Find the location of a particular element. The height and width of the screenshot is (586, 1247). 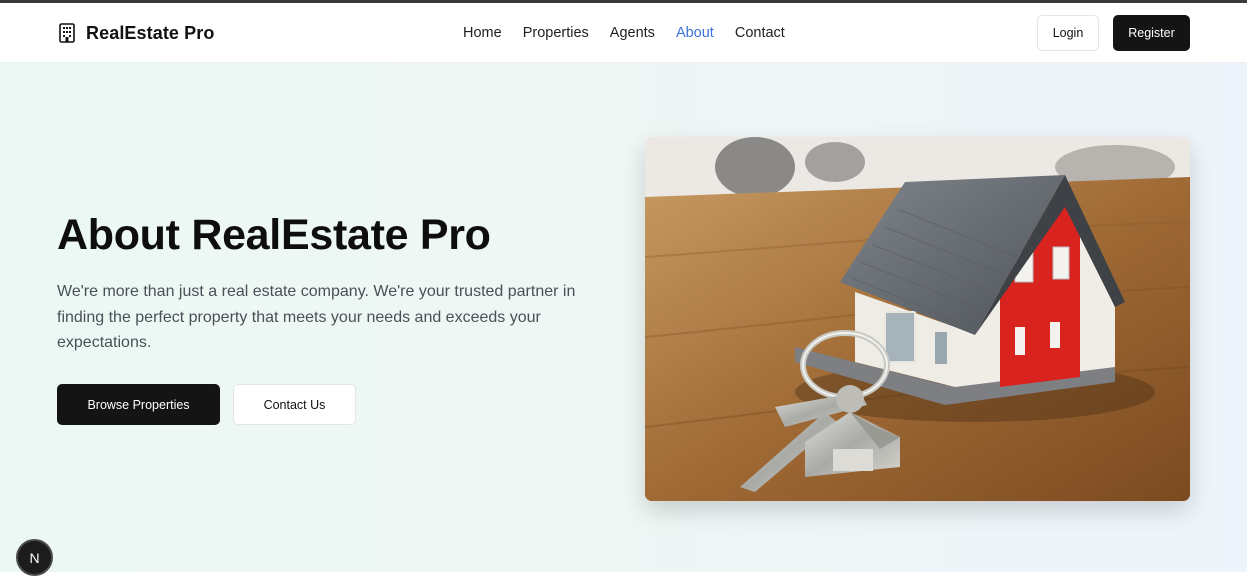

page-title: About RealEstate Pro is located at coordinates (274, 235).